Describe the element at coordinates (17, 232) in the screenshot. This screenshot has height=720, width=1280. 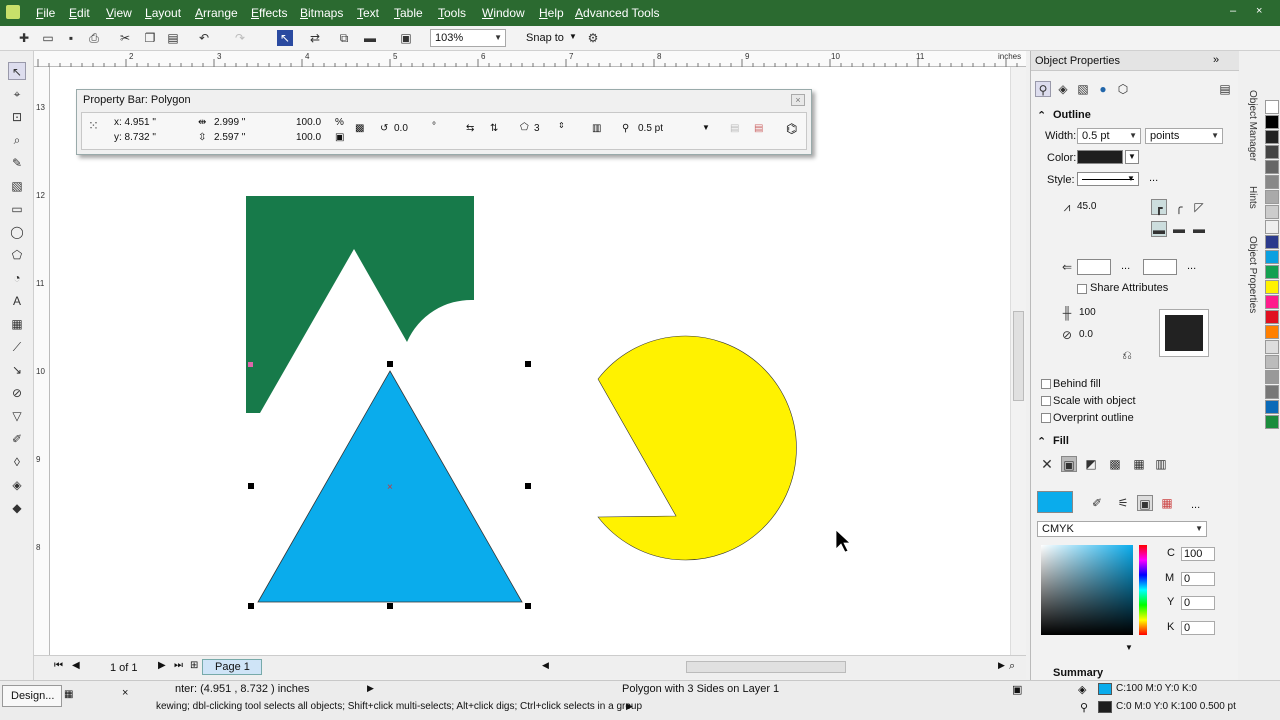
I see `ellipse-tool-icon: ◯` at that location.